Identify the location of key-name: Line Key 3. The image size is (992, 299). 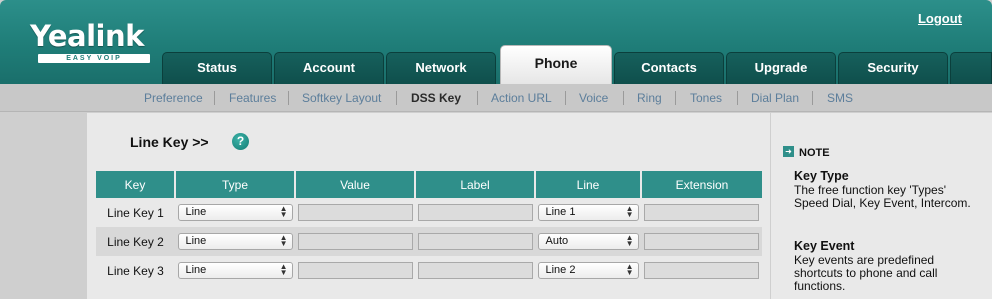
(135, 270).